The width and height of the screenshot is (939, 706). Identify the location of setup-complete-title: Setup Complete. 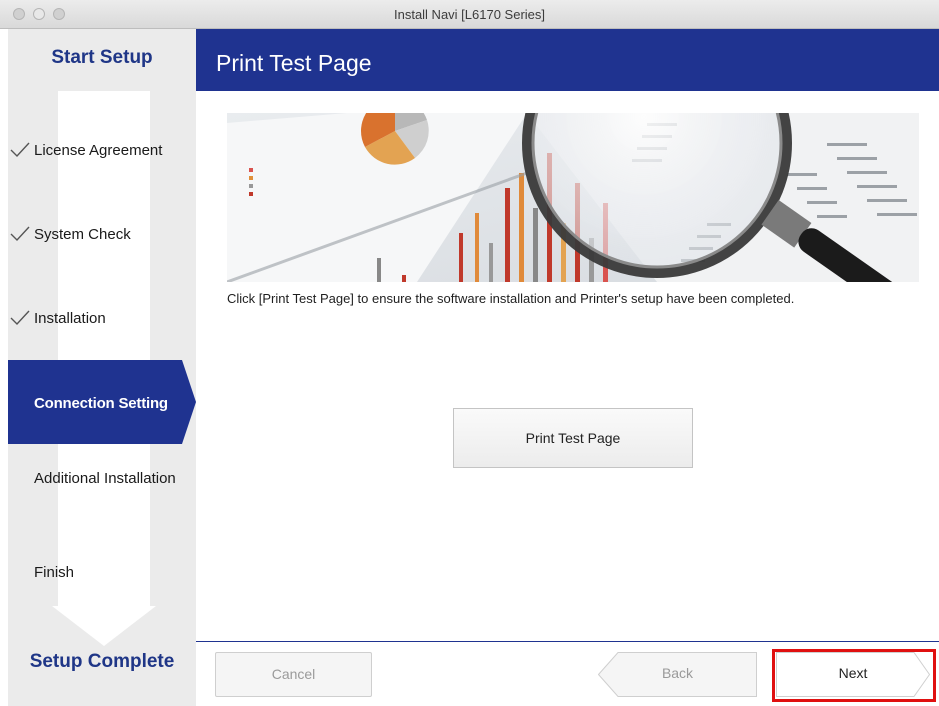
(102, 661).